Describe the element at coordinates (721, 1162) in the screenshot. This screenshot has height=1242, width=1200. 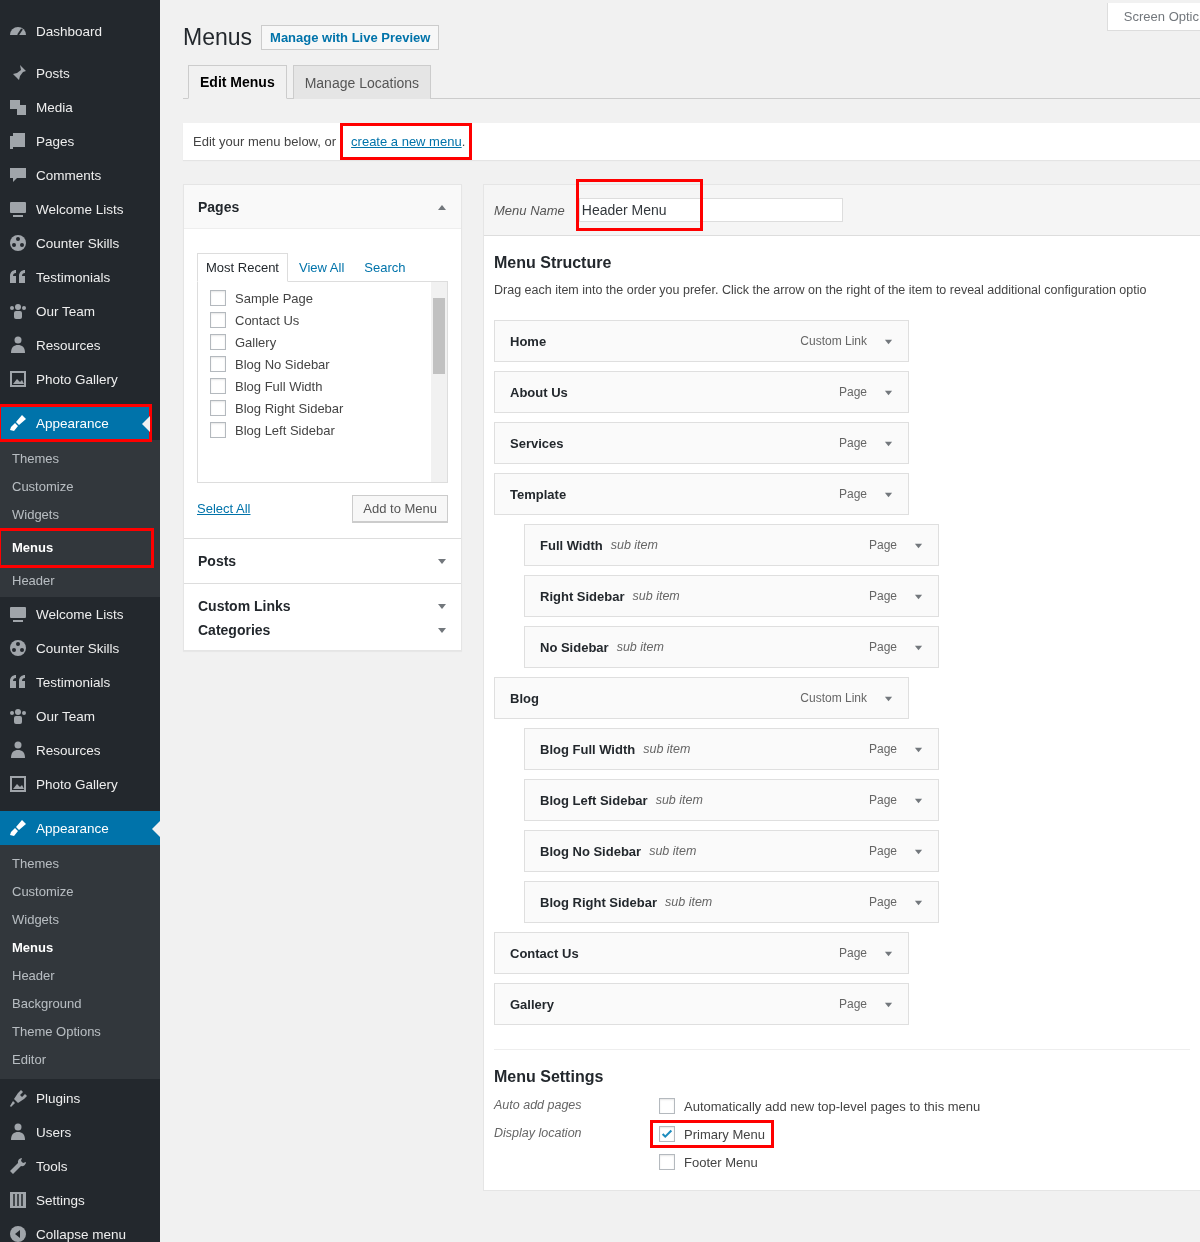
I see `option-label: Footer Menu` at that location.